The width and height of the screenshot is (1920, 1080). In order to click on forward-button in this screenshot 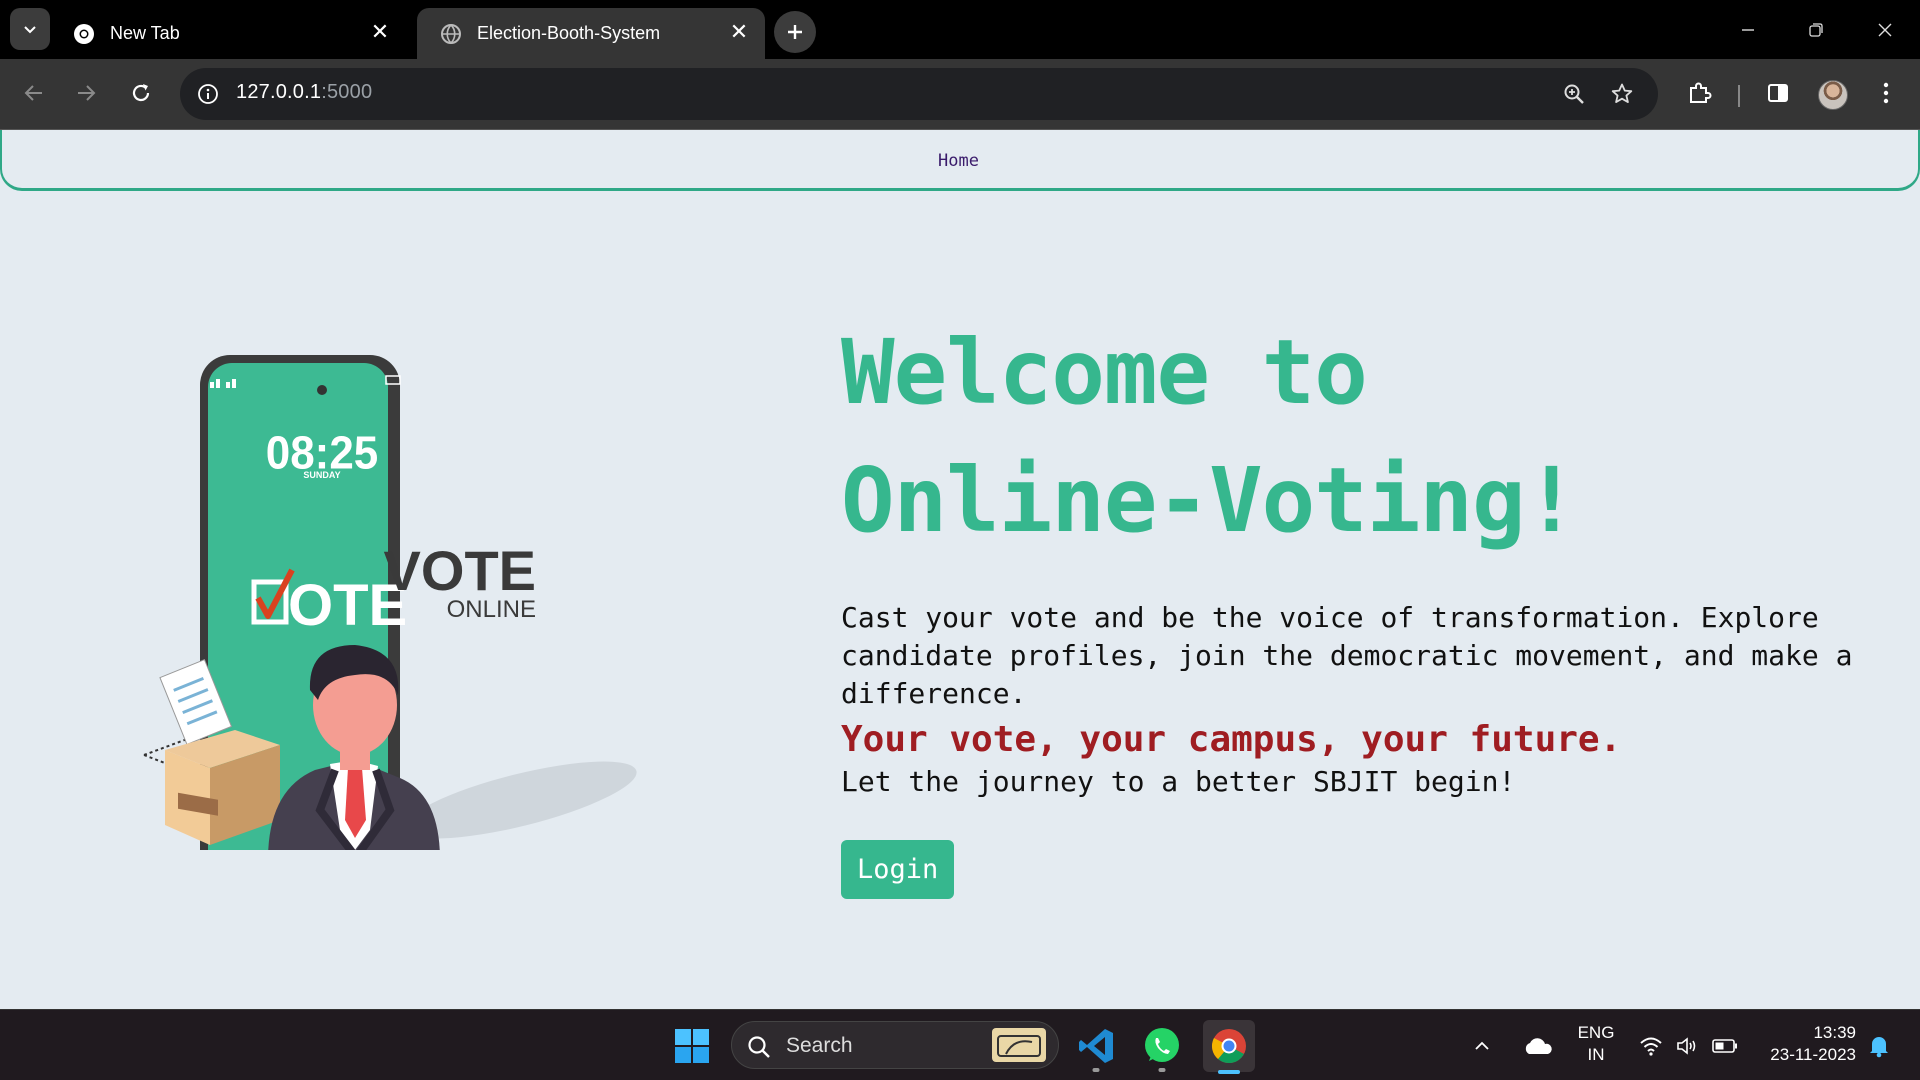, I will do `click(86, 93)`.